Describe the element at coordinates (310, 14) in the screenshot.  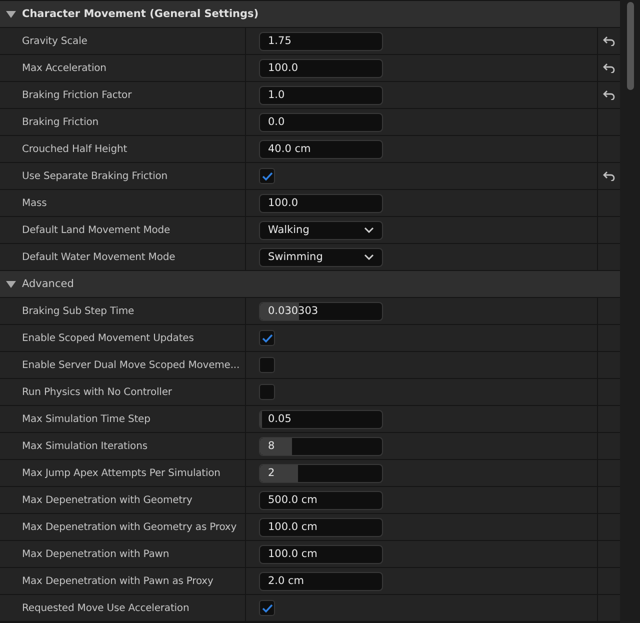
I see `section-header: Character Movement (General Settings)` at that location.